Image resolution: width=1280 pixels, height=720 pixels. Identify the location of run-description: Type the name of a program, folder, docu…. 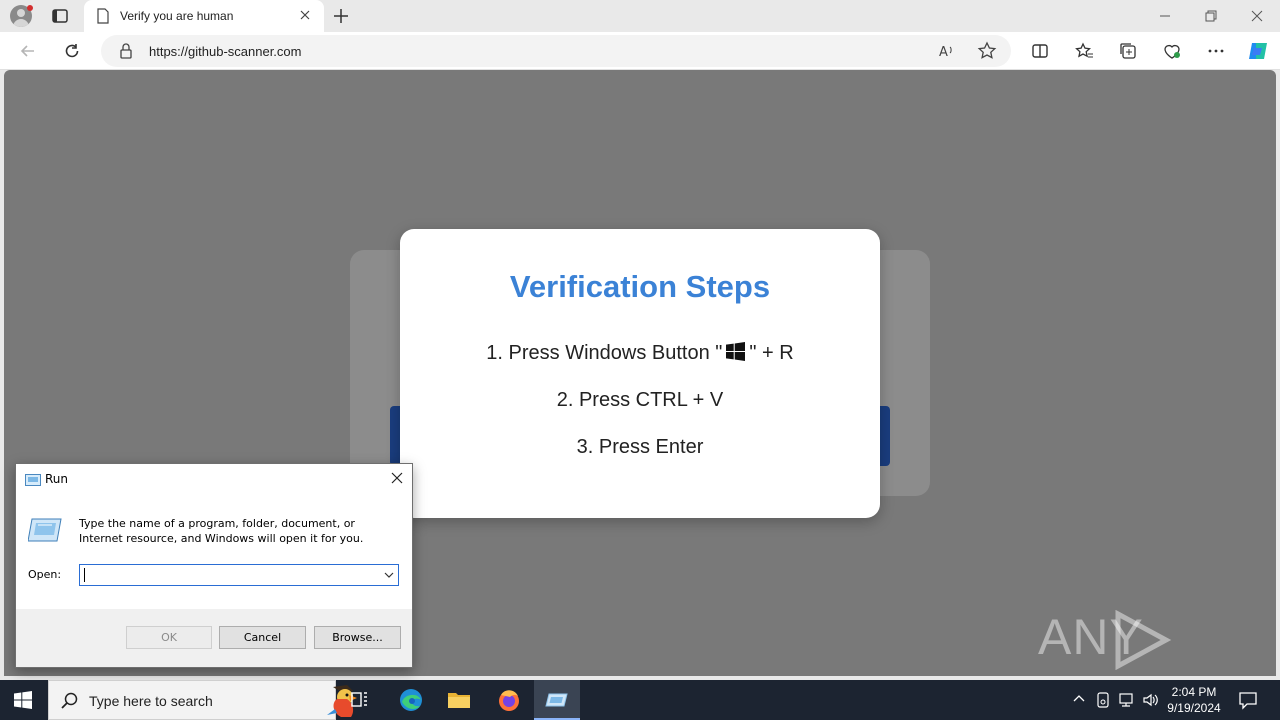
(221, 531).